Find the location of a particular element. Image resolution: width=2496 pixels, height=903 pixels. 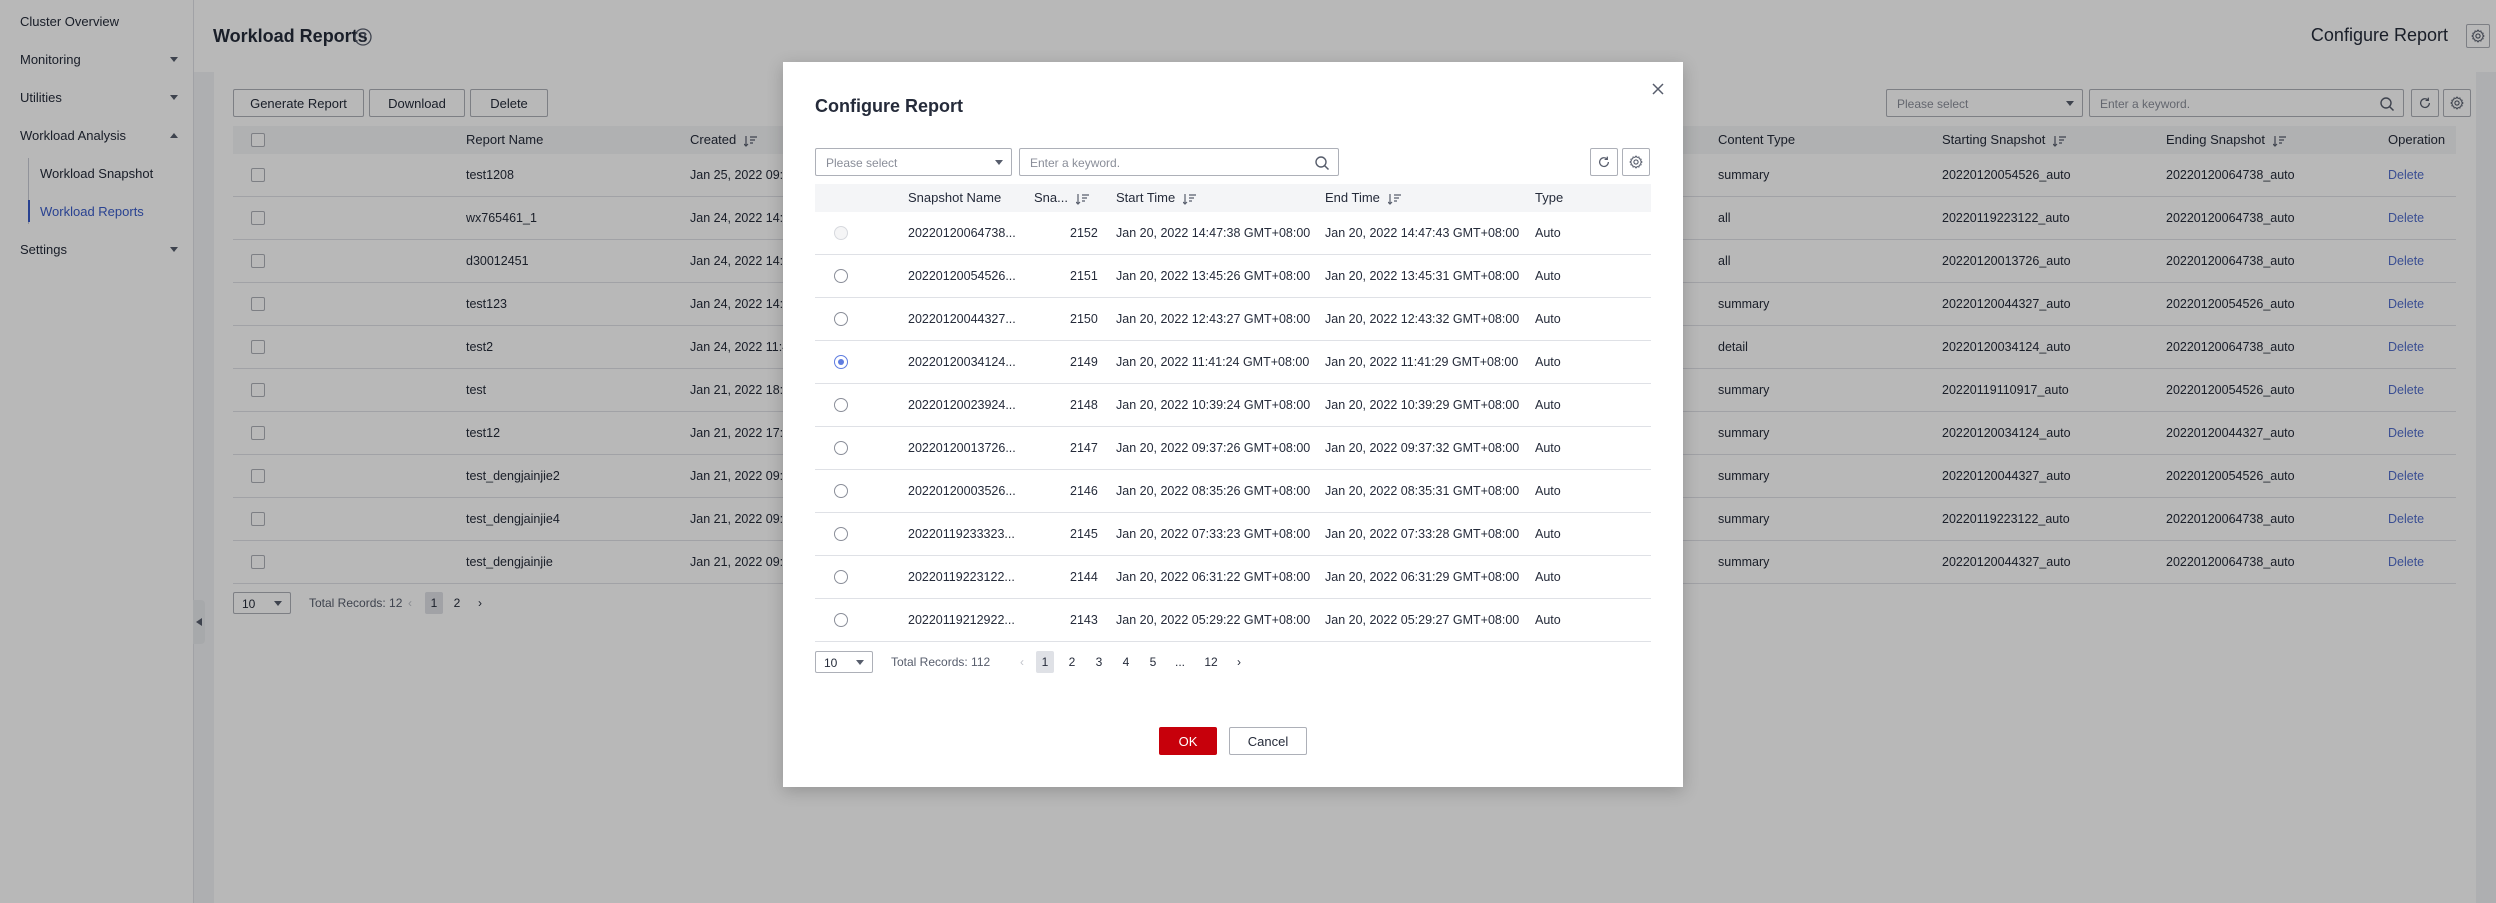

cell-start-time: Jan 20, 2022 14:47:38 GMT+08:00 is located at coordinates (1213, 233).